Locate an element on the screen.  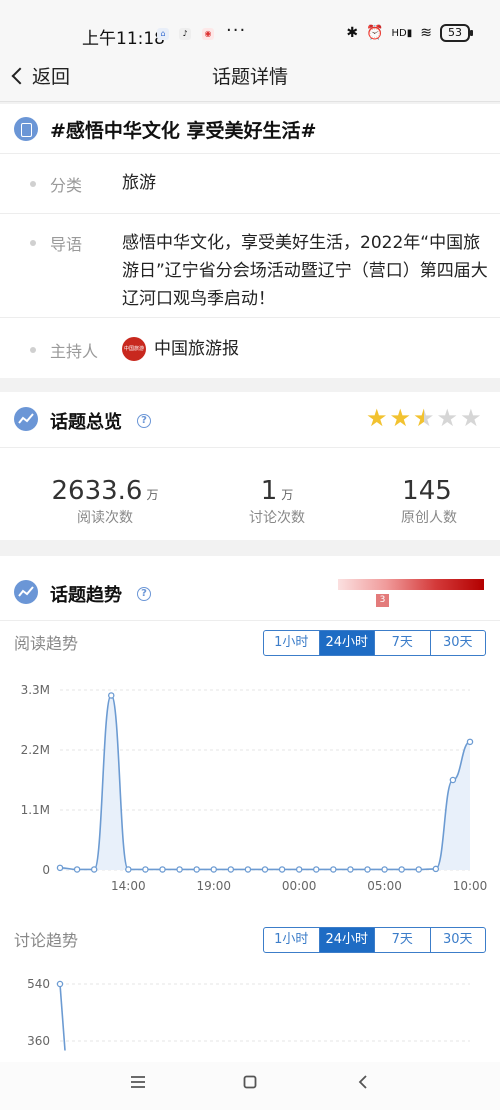
category-label: 分类 is located at coordinates (66, 185).